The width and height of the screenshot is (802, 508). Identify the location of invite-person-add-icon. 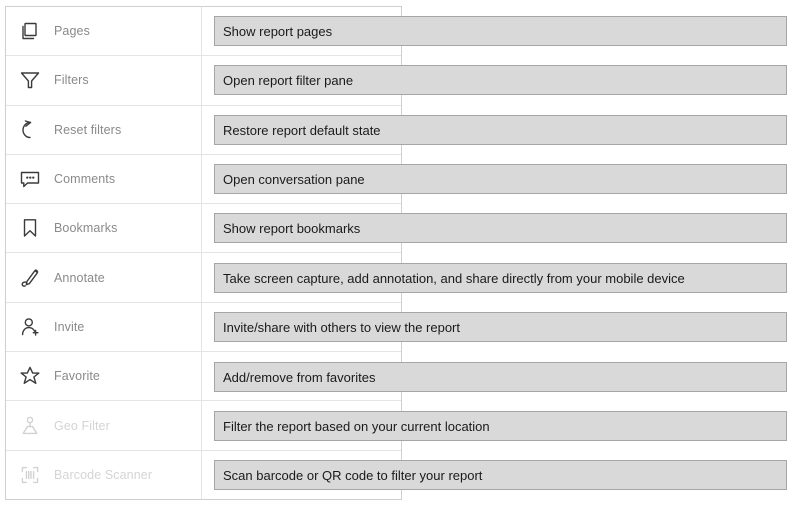
(30, 327).